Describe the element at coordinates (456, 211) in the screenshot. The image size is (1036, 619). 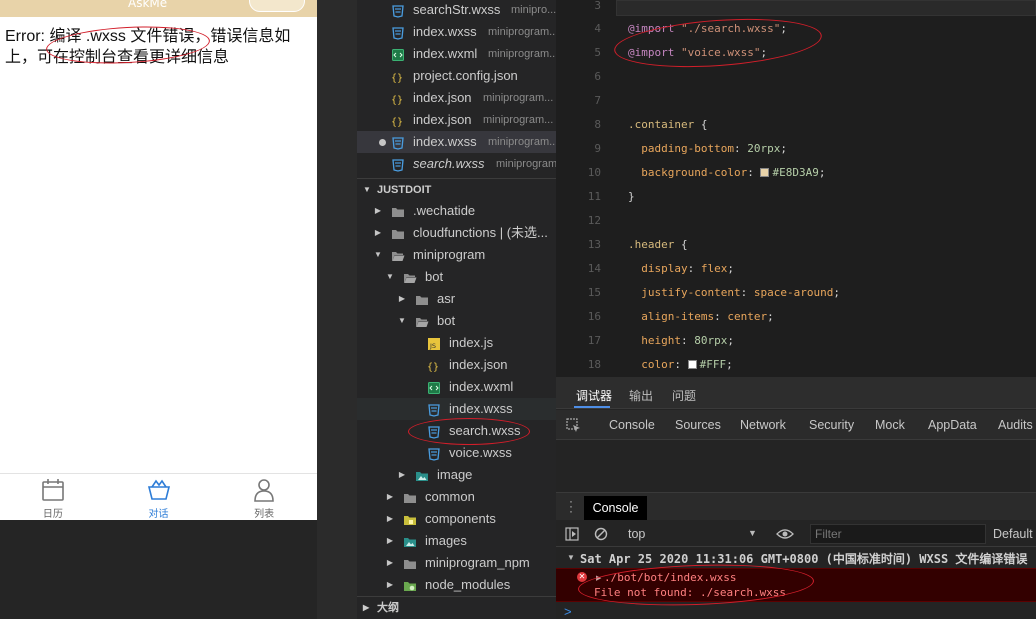
I see `tree-item: ▶ .wechatide` at that location.